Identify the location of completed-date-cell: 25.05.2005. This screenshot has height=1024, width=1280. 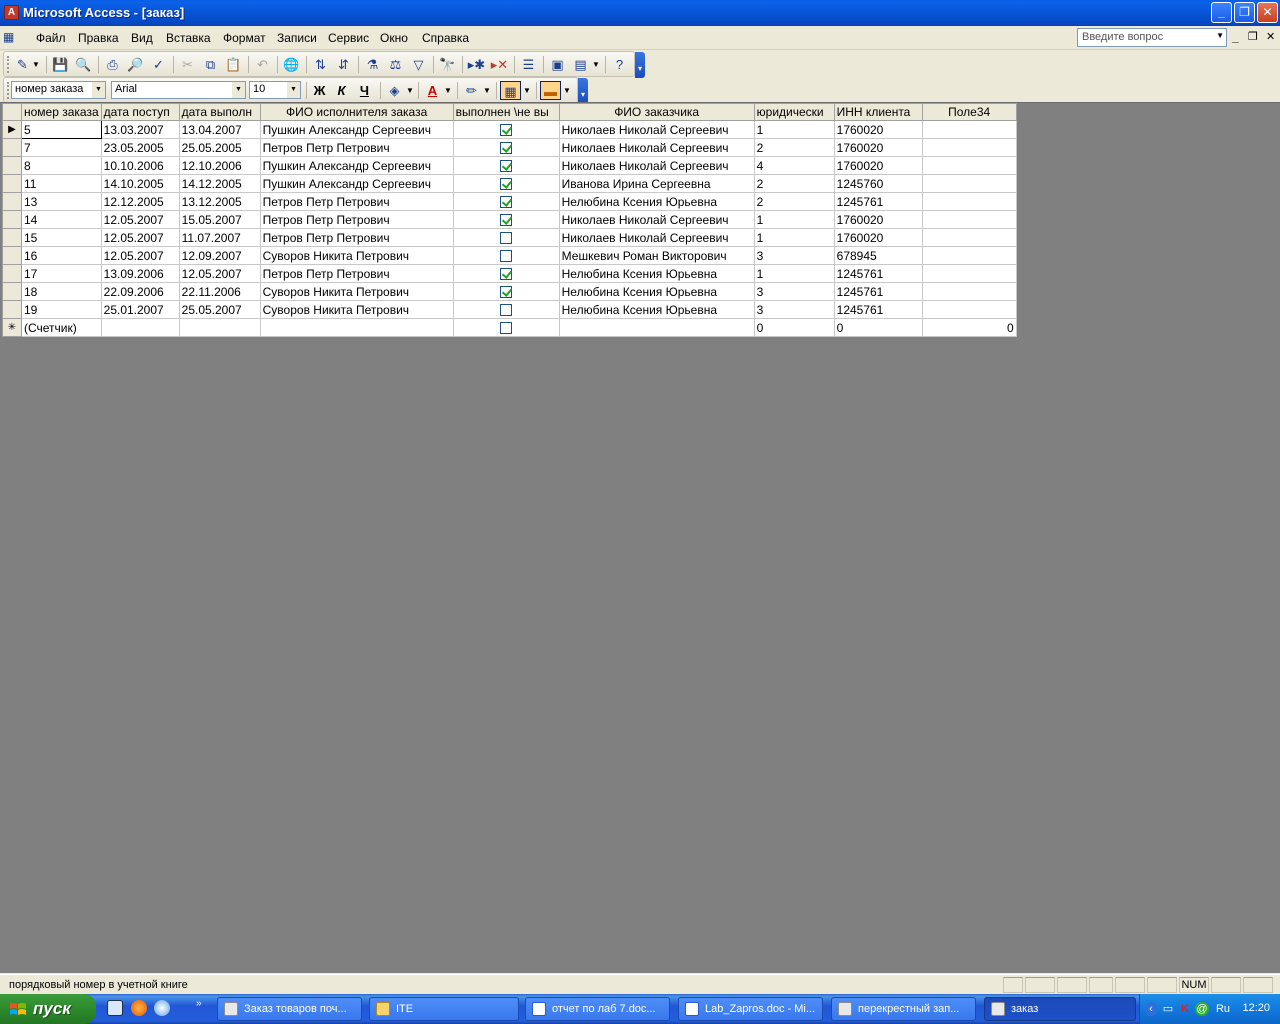
(219, 147).